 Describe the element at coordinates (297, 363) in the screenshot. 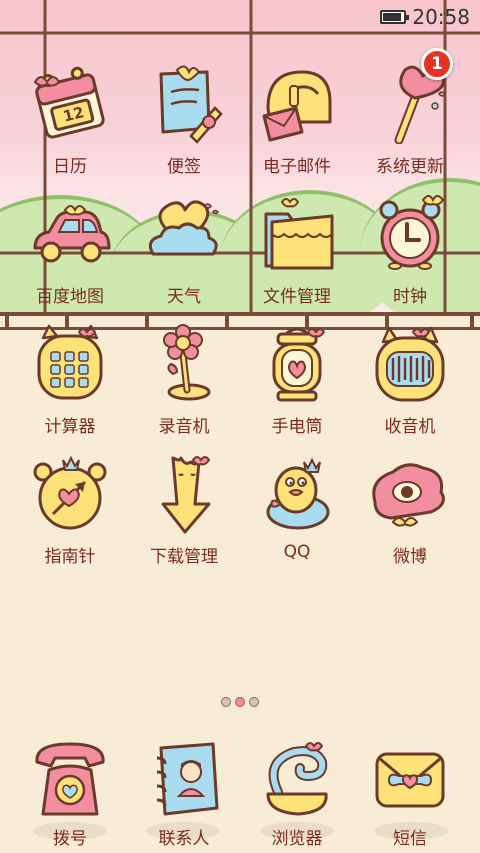

I see `lantern-icon` at that location.